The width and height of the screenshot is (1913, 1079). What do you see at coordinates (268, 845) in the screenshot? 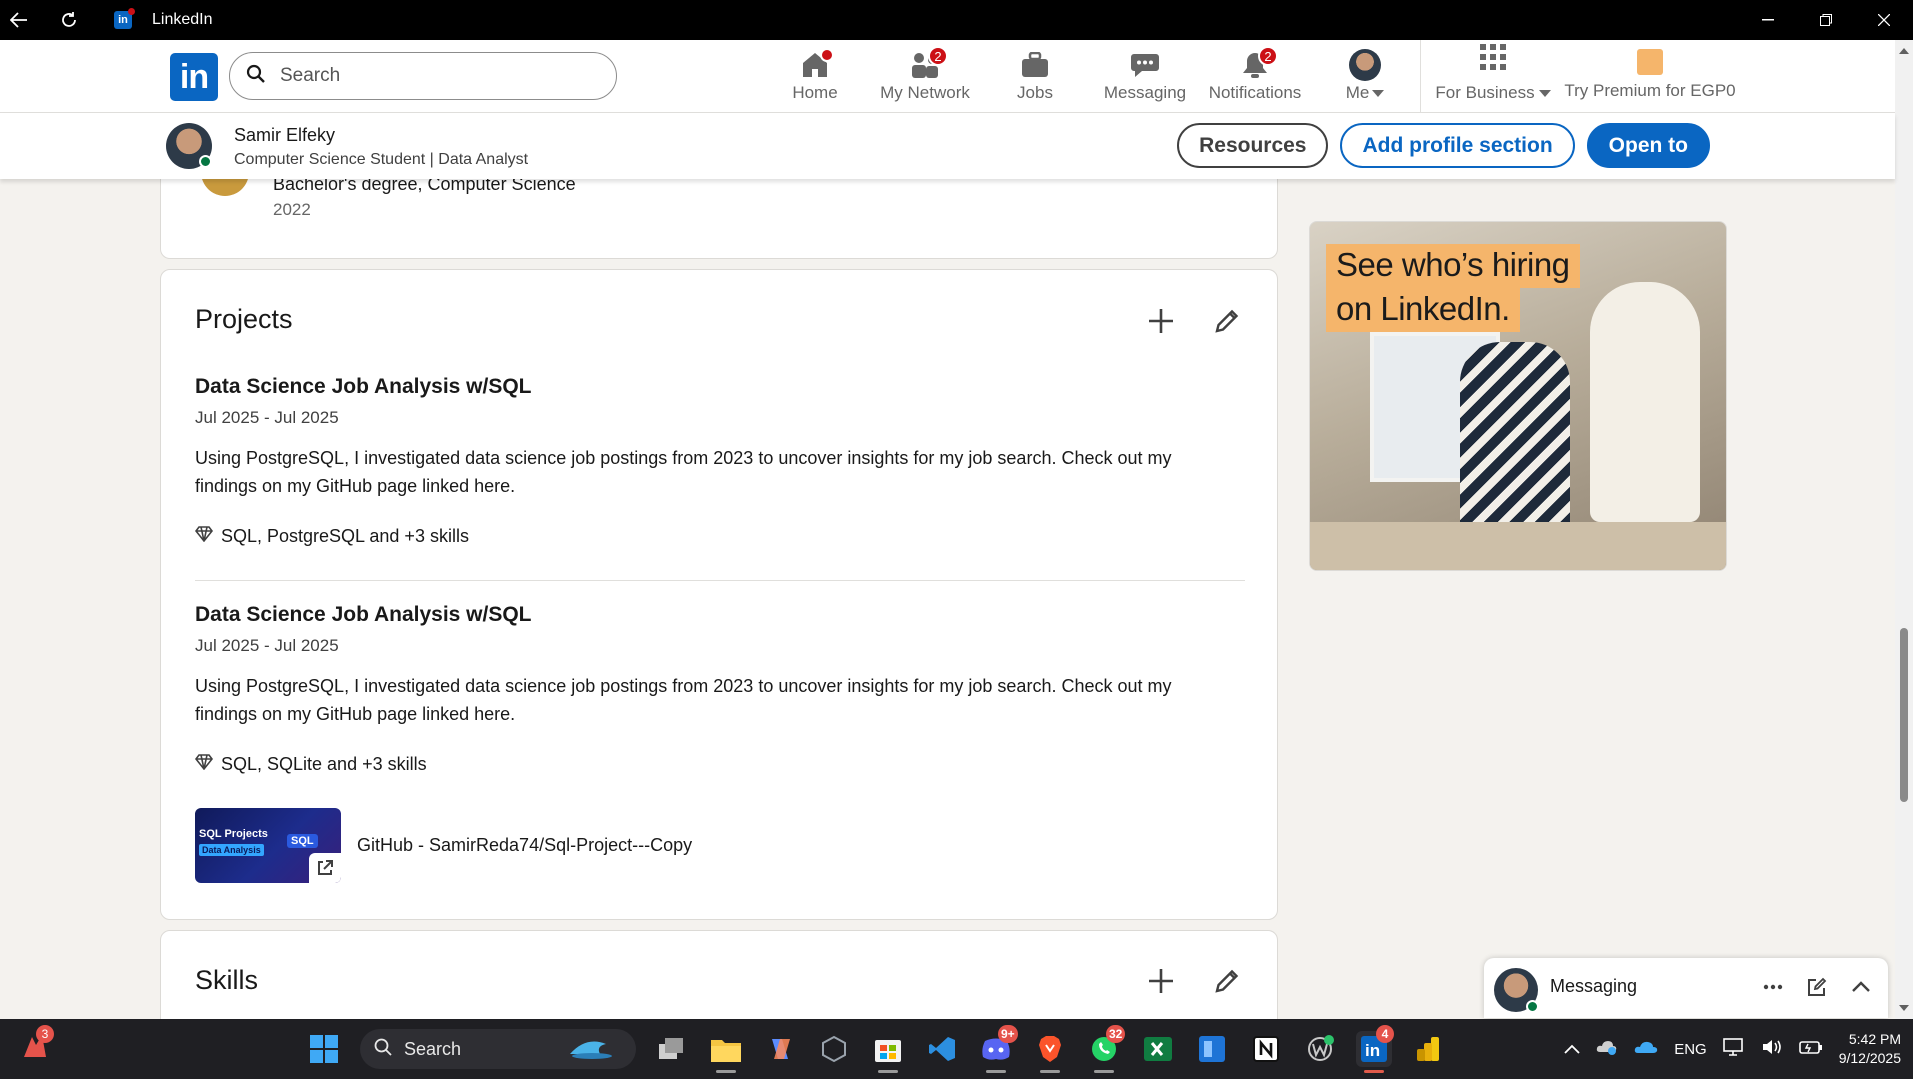
I see `media-thumbnail: SQL Projects Data Analysis SQL` at bounding box center [268, 845].